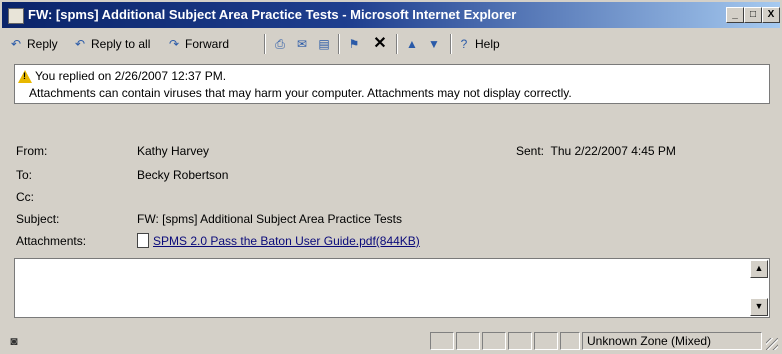 Image resolution: width=782 pixels, height=354 pixels. Describe the element at coordinates (16, 44) in the screenshot. I see `reply-icon: ↶` at that location.